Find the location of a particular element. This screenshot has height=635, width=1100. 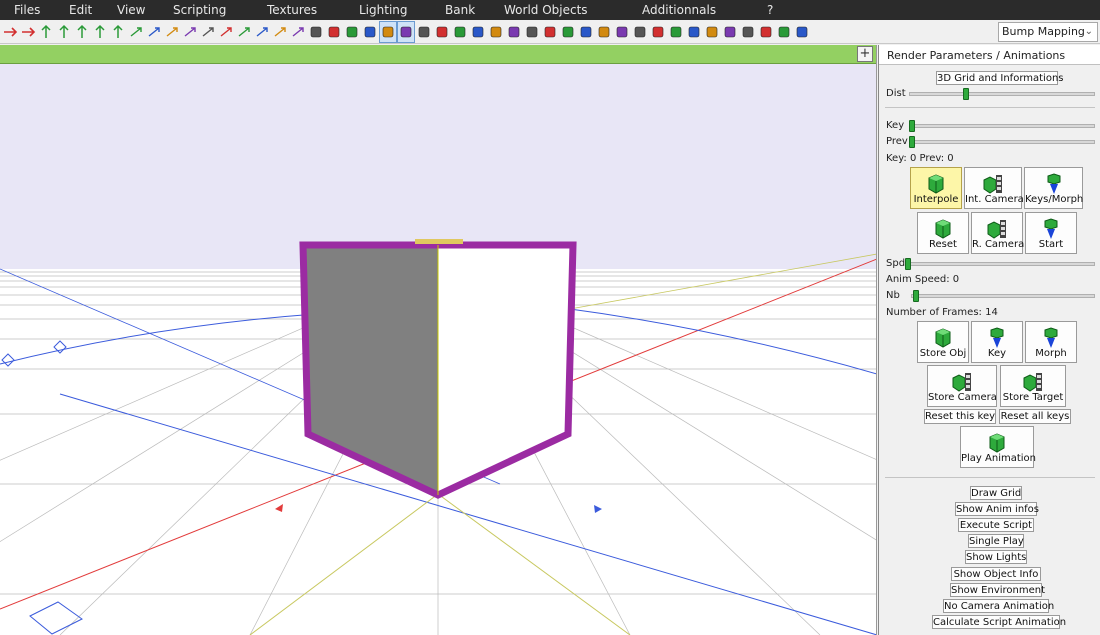

reset-this-key-button: Reset this key is located at coordinates (960, 416).